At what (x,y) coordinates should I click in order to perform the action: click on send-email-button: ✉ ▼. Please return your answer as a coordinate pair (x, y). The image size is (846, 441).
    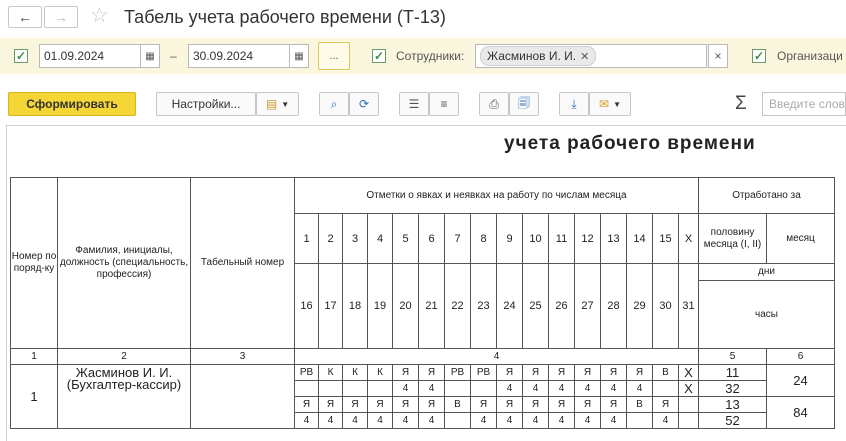
    Looking at the image, I should click on (610, 104).